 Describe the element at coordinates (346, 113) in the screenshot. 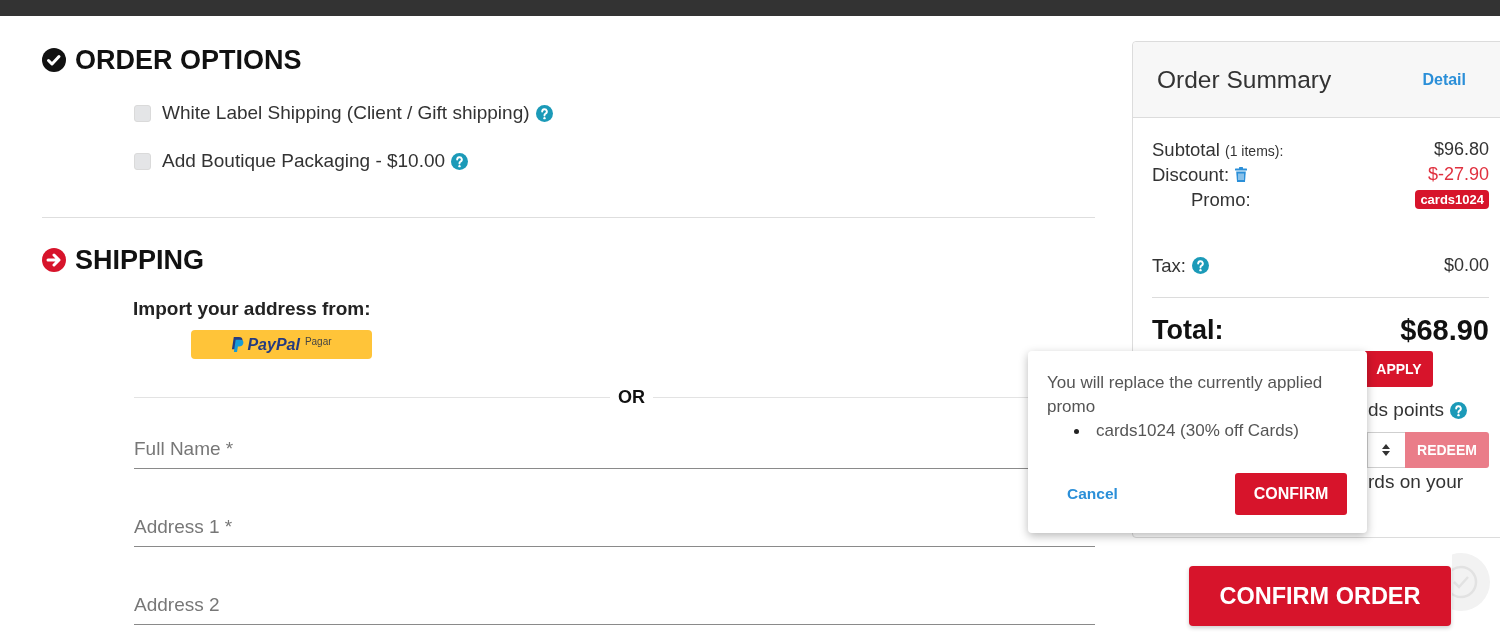

I see `option-label: White Label Shipping (Client / Gift shipping)` at that location.